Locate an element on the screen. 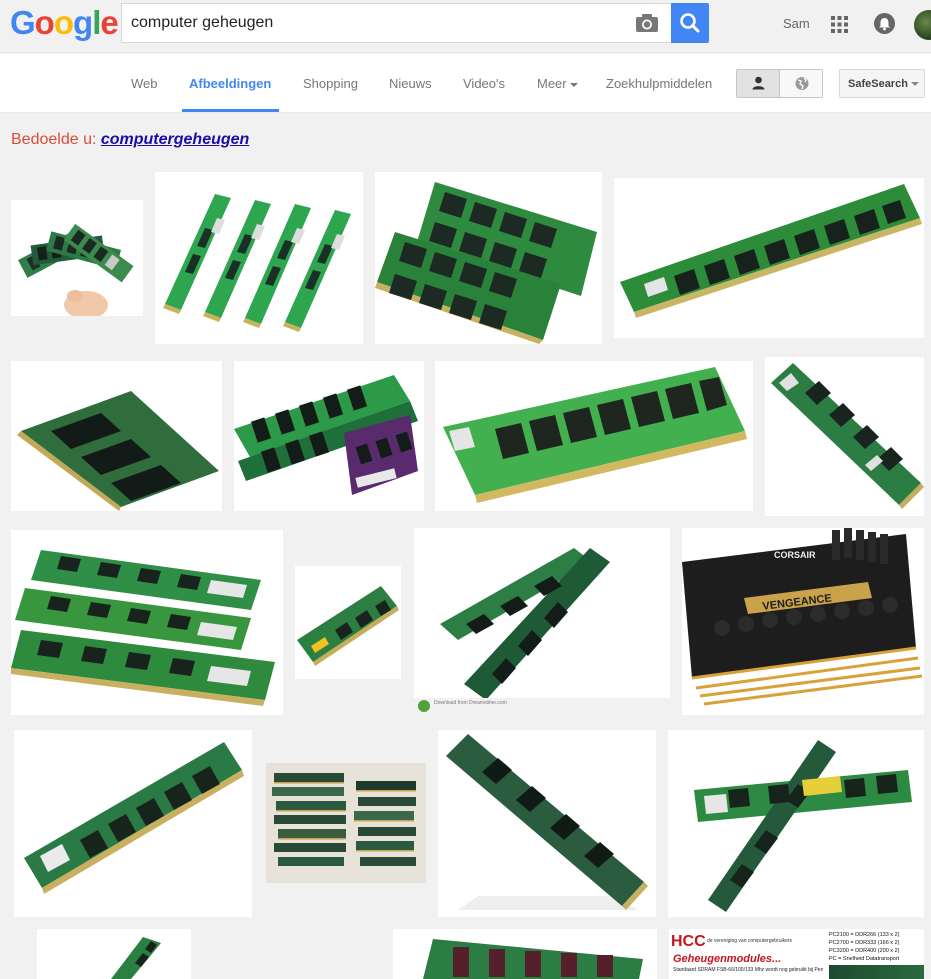  did-you-mean-prefix: Bedoelde u: is located at coordinates (54, 139).